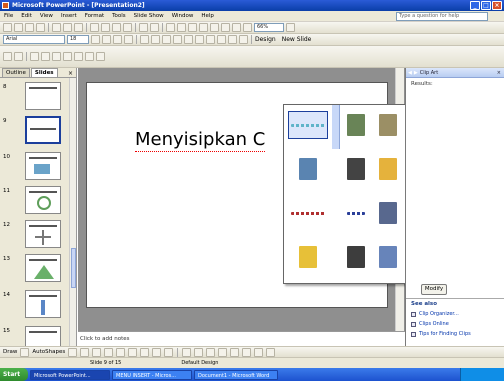 The width and height of the screenshot is (504, 381). Describe the element at coordinates (199, 352) in the screenshot. I see `line-color-icon` at that location.